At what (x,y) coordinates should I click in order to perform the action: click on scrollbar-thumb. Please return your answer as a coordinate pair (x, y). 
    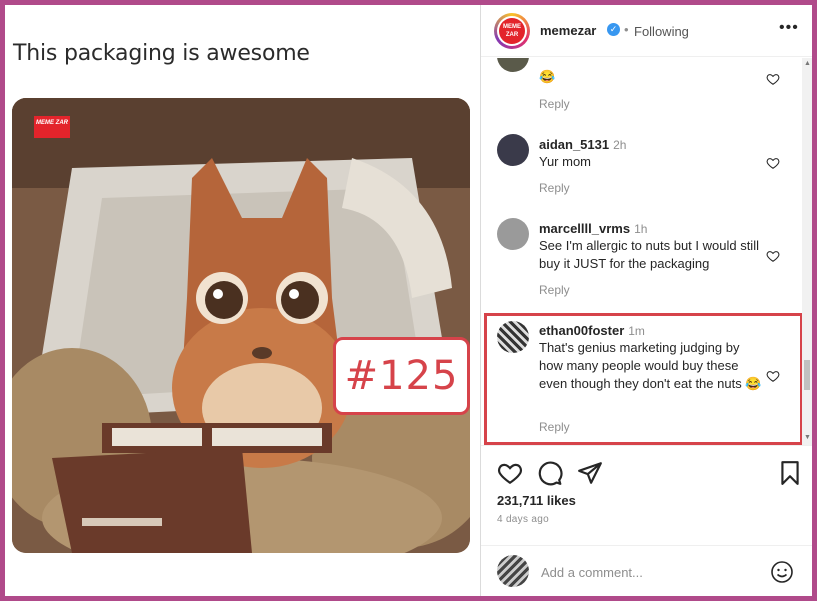
    Looking at the image, I should click on (807, 375).